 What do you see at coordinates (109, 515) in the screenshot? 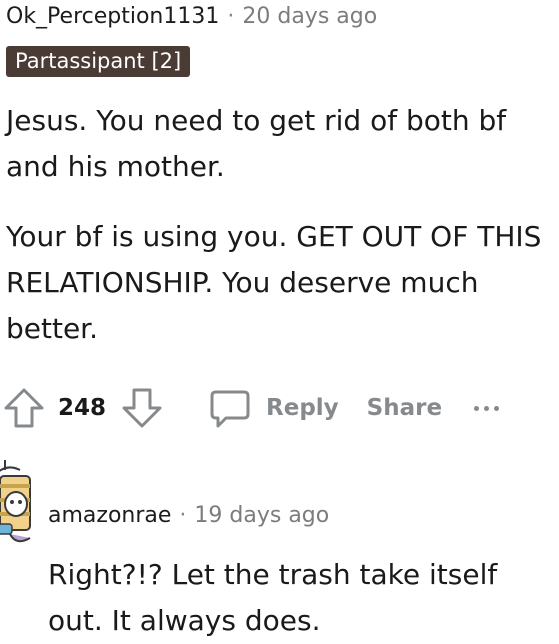
I see `reply-username: amazonrae` at bounding box center [109, 515].